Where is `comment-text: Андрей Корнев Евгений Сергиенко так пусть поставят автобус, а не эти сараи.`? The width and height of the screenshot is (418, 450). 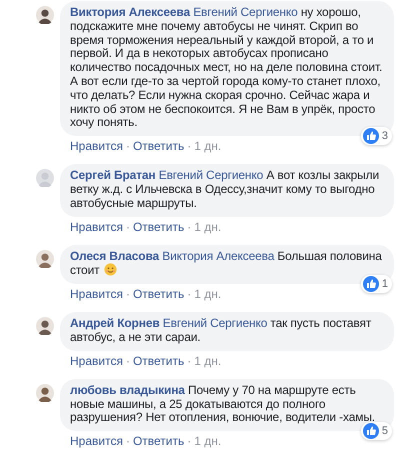
comment-text: Андрей Корнев Евгений Сергиенко так пусть поставят автобус, а не эти сараи. is located at coordinates (221, 331).